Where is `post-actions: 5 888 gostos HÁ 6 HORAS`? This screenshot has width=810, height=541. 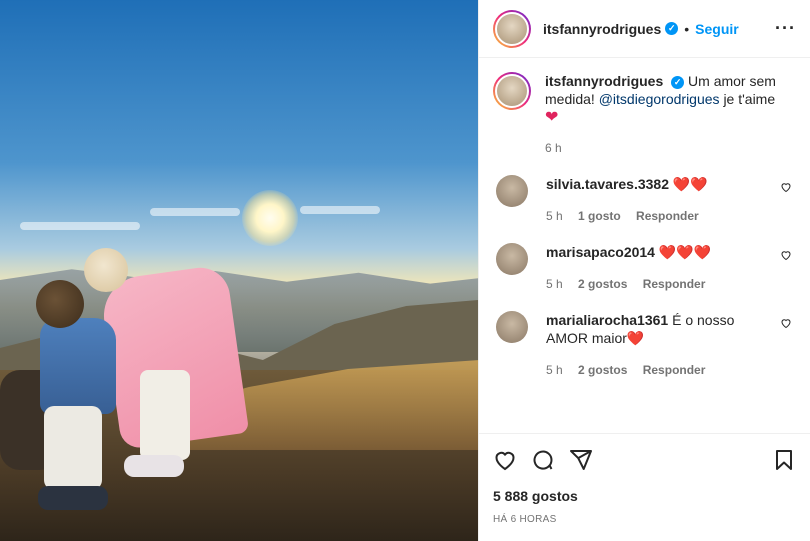 post-actions: 5 888 gostos HÁ 6 HORAS is located at coordinates (644, 487).